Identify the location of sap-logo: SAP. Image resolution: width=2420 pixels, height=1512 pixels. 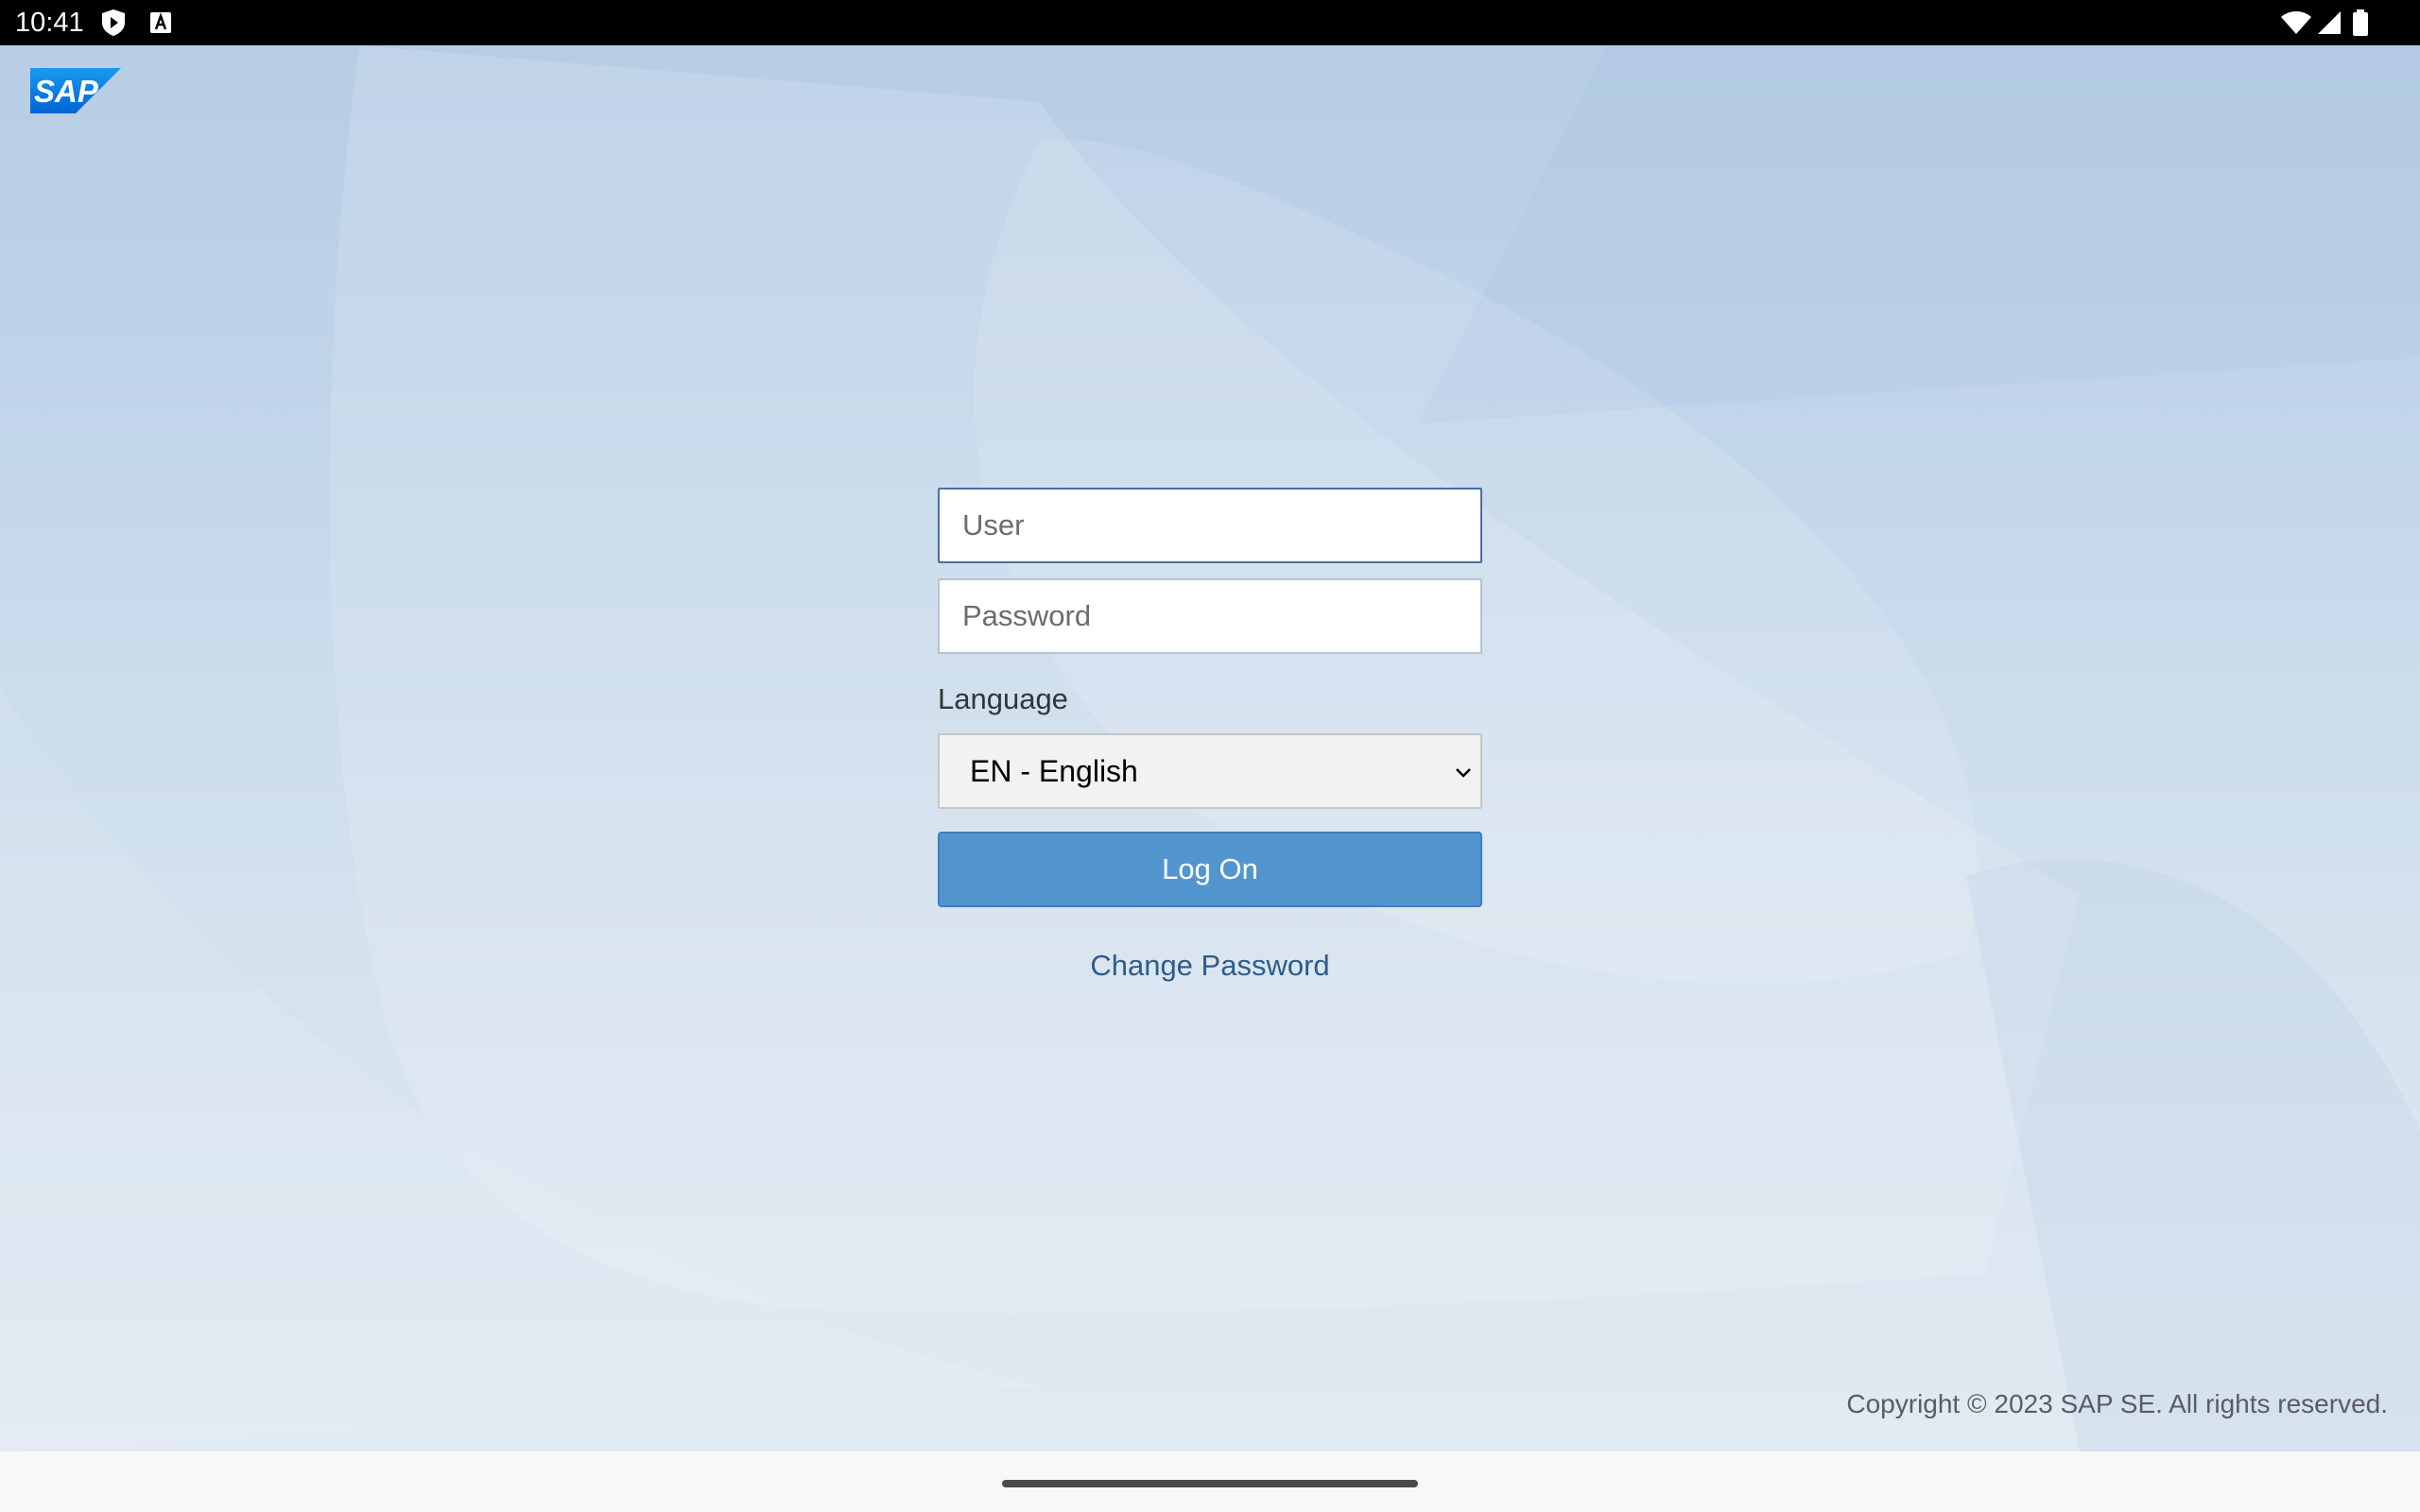
(75, 90).